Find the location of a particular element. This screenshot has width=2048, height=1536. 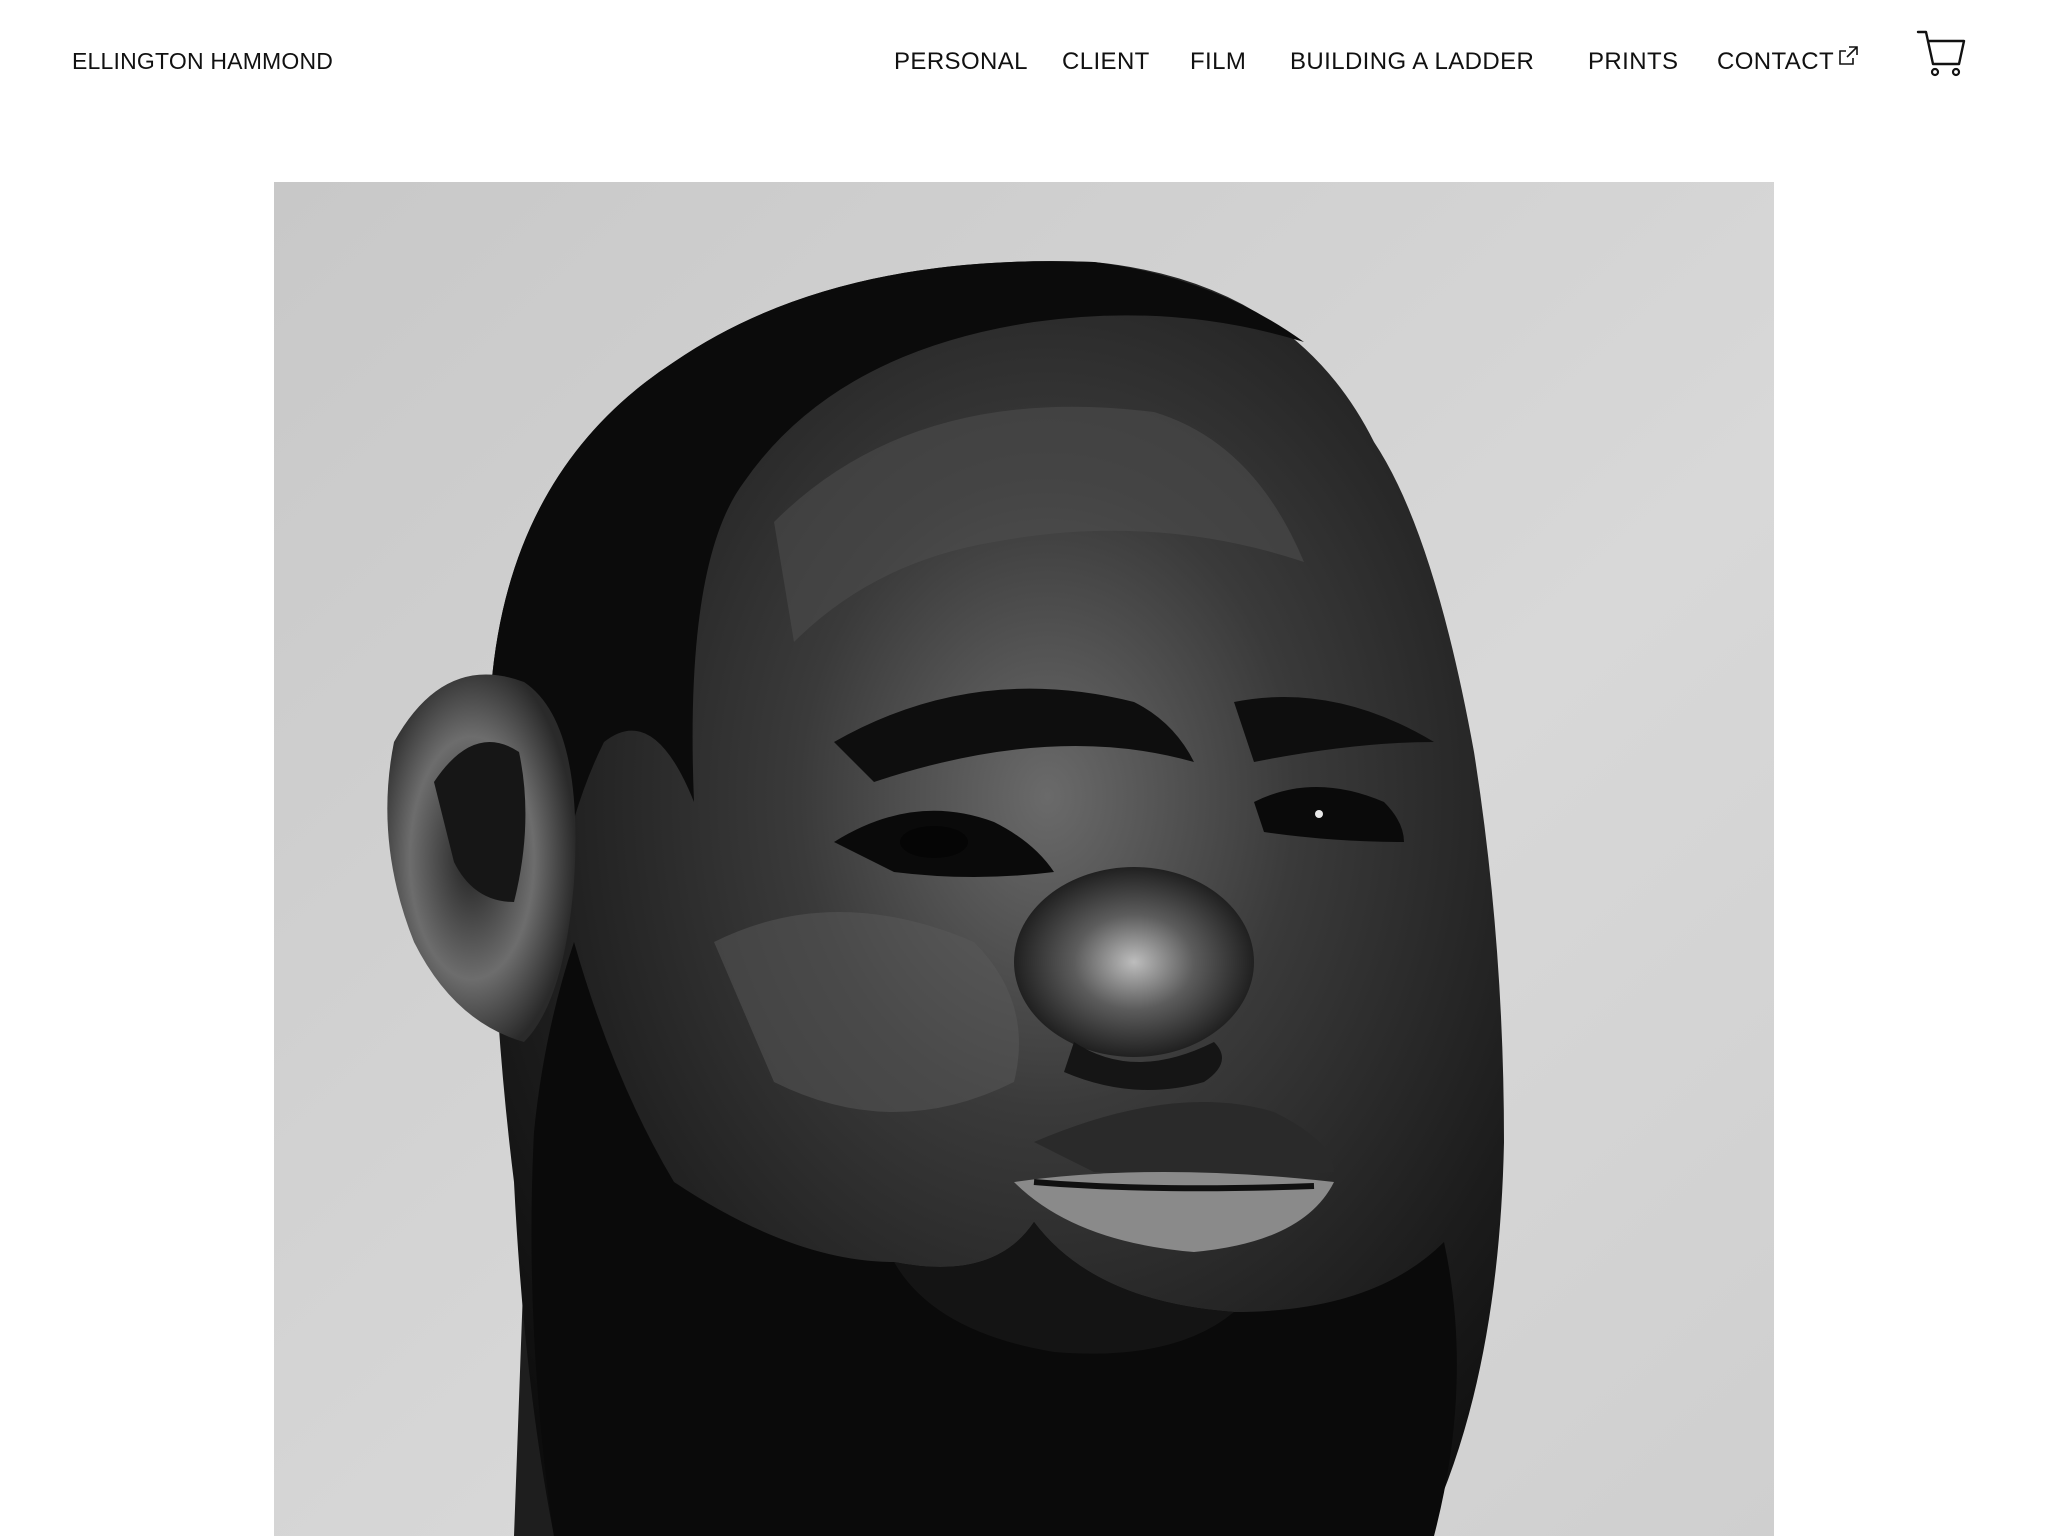

nav-personal: PERSONAL is located at coordinates (961, 62).